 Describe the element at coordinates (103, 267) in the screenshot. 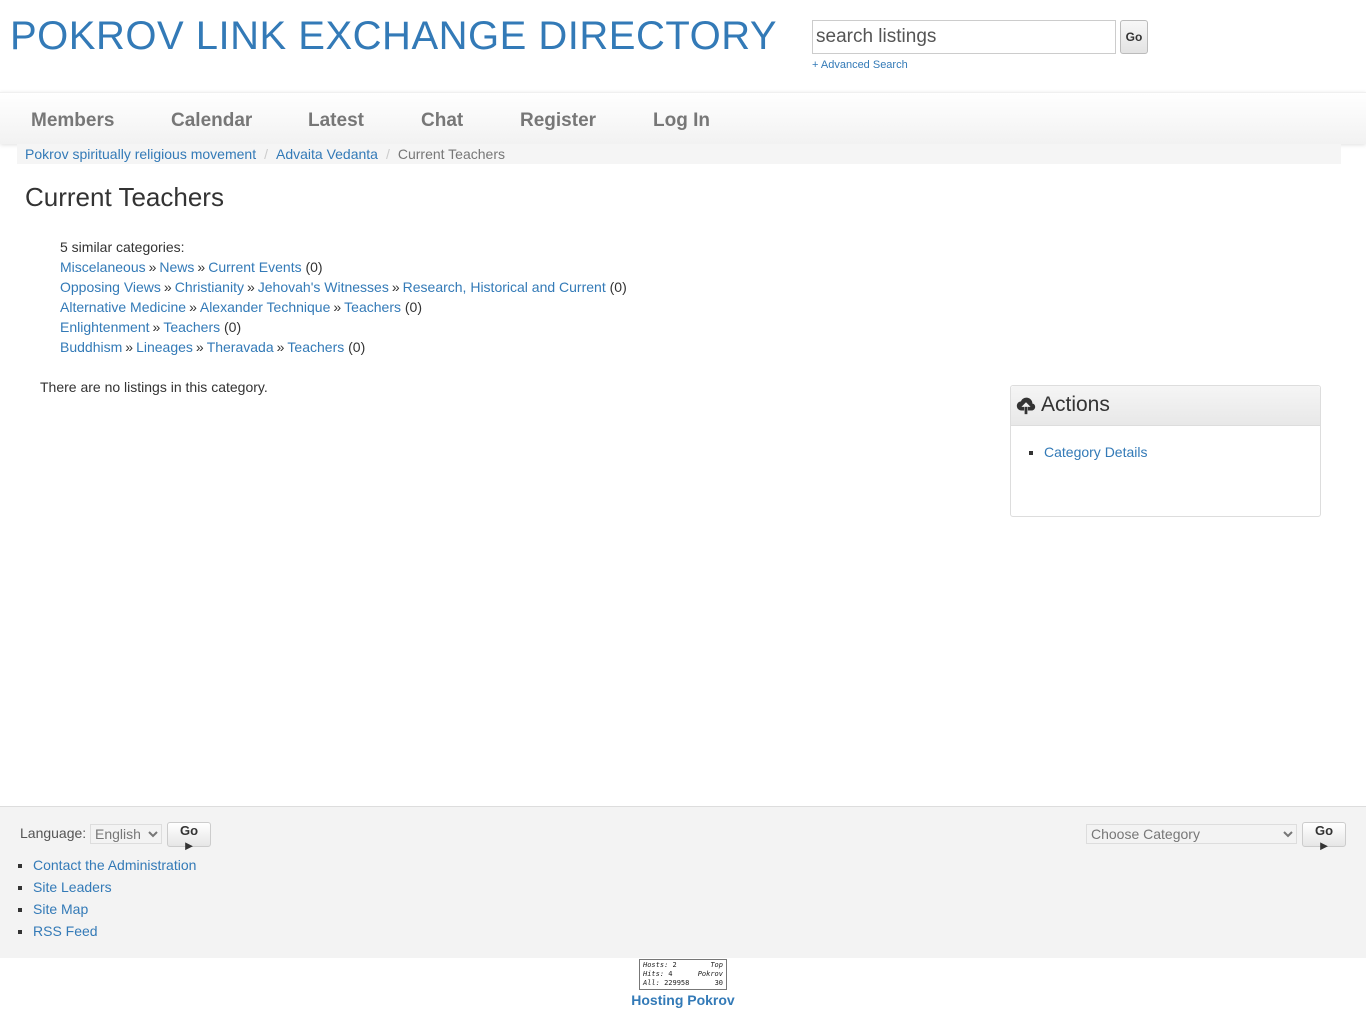

I see `category-link: Miscelaneous` at that location.